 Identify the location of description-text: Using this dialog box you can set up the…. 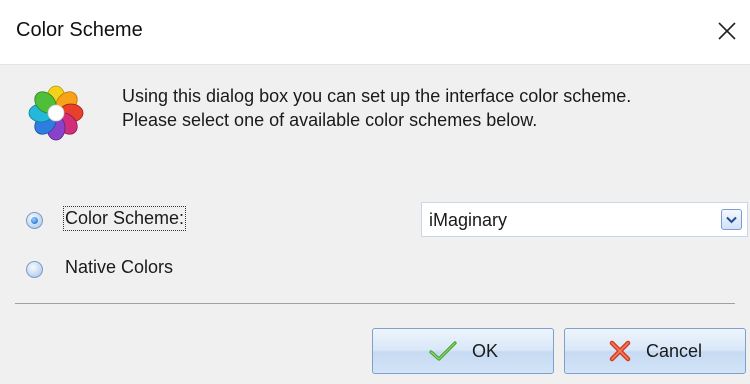
(376, 108).